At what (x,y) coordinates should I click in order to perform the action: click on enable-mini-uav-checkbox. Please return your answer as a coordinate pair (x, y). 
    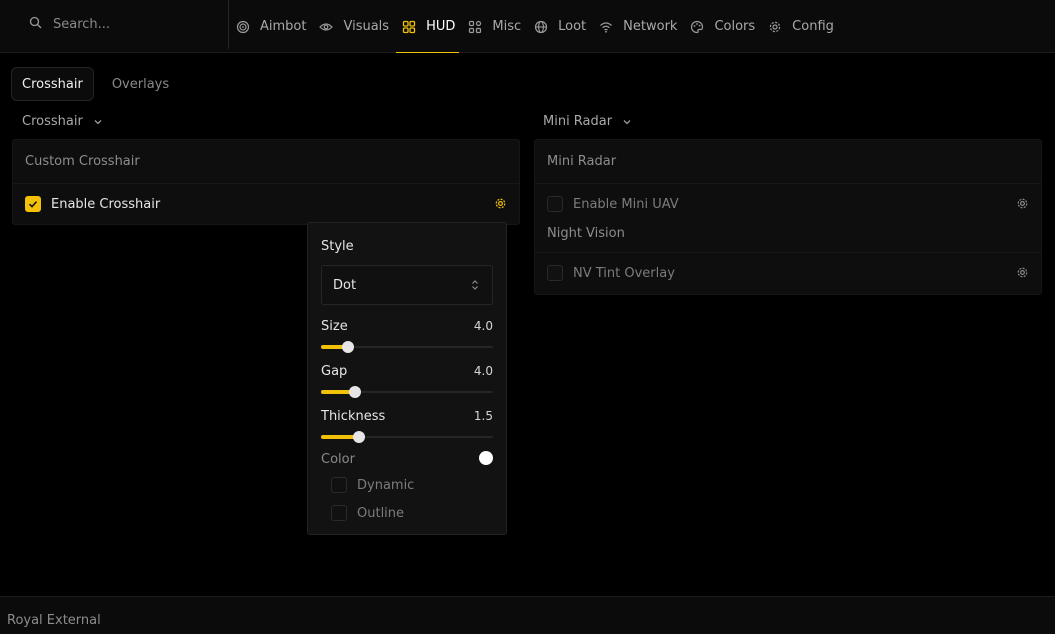
    Looking at the image, I should click on (555, 204).